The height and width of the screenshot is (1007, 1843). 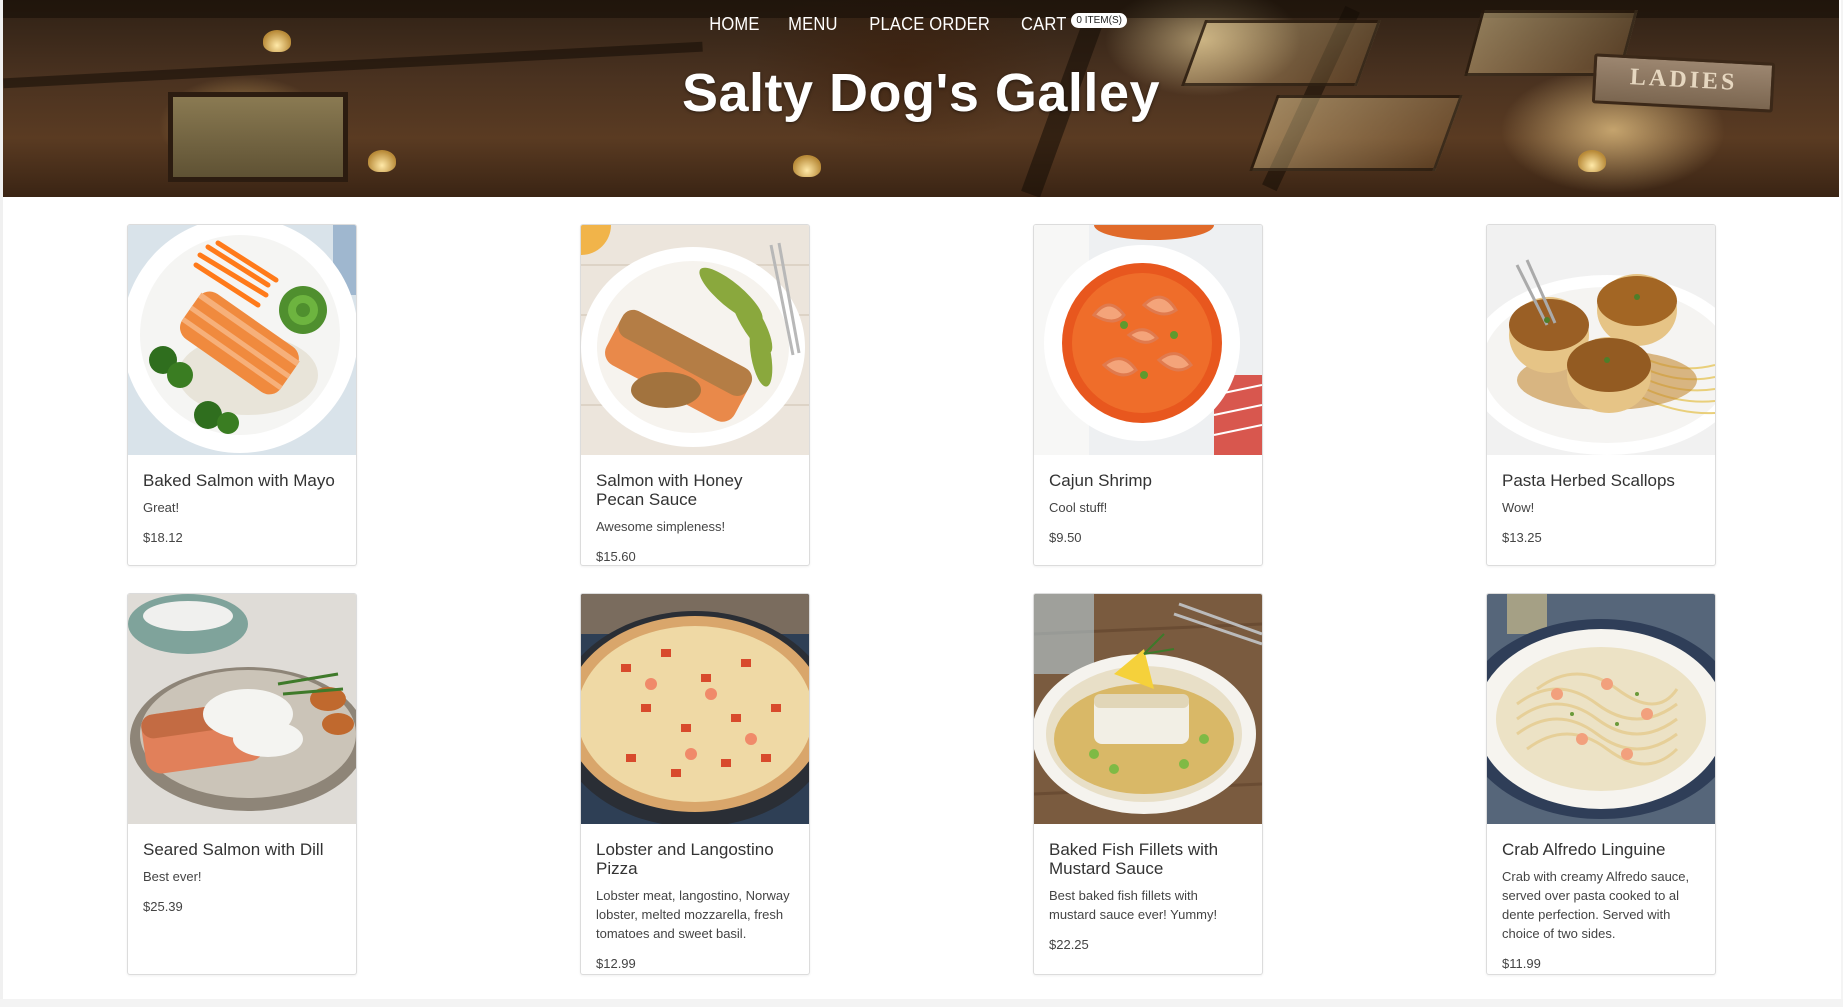 I want to click on dish-image-honey-pecan-salmon, so click(x=695, y=340).